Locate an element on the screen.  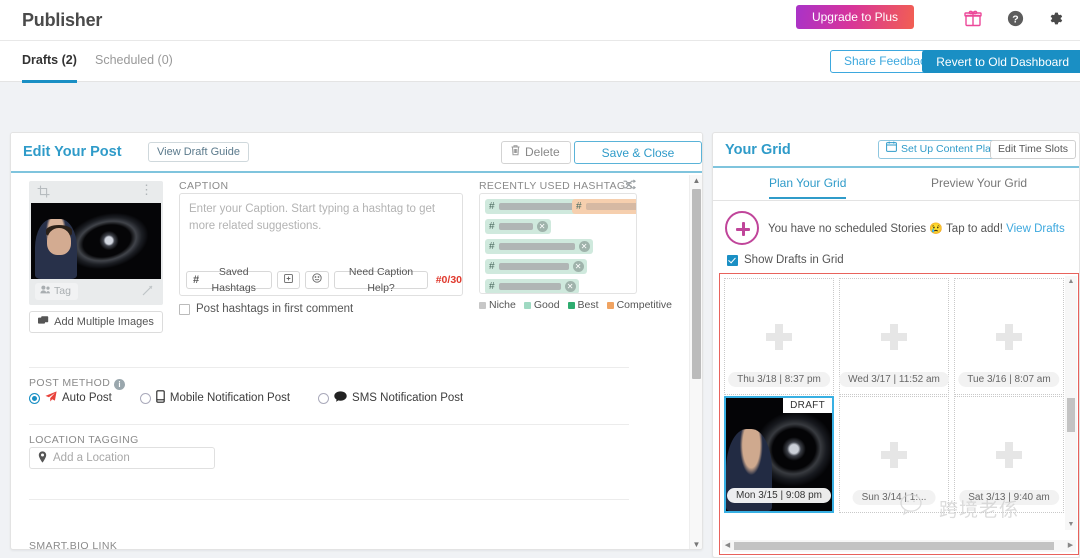
post-method-auto-post: Auto Post is located at coordinates (70, 398).